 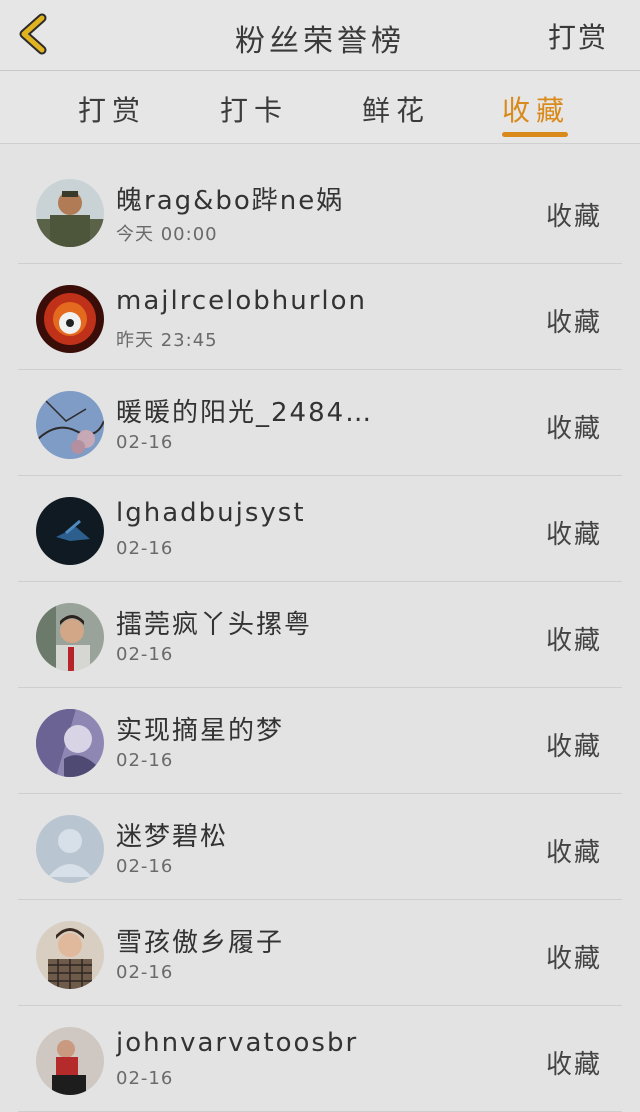 What do you see at coordinates (396, 109) in the screenshot?
I see `tab-flowers: 鲜花` at bounding box center [396, 109].